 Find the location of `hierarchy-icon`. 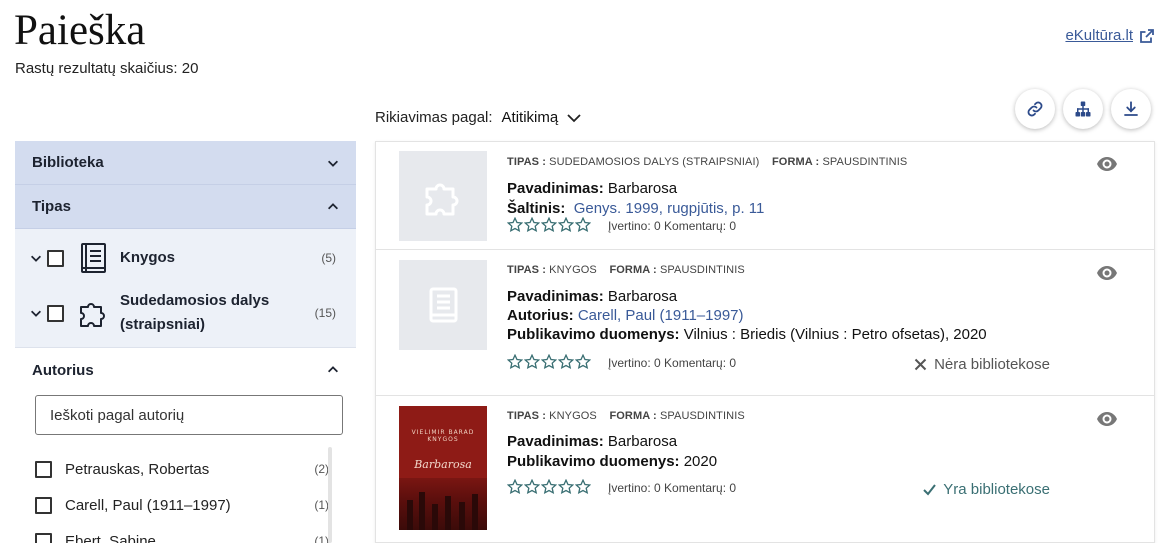

hierarchy-icon is located at coordinates (1083, 109).